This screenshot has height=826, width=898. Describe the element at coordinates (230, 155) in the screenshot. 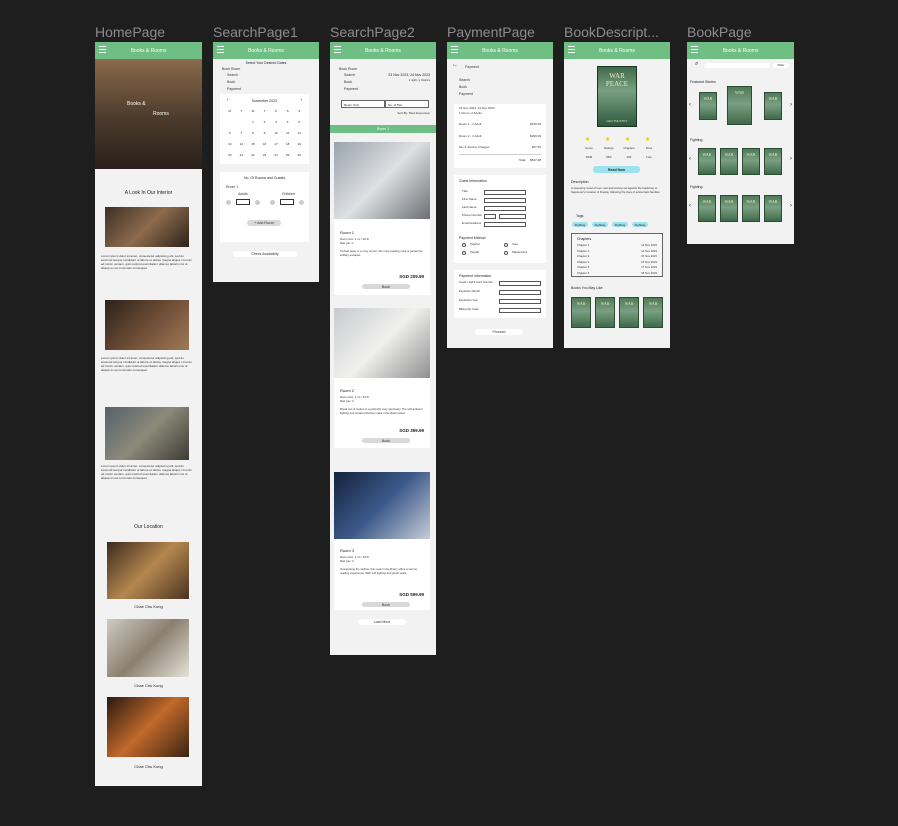

I see `calendar-day: 20` at that location.